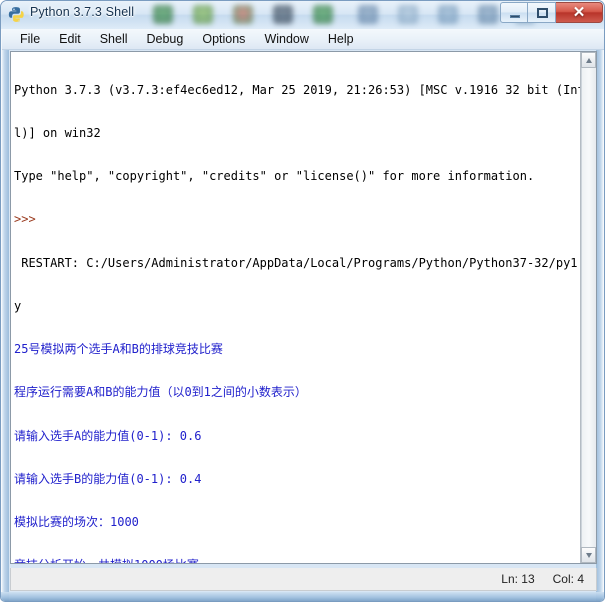  What do you see at coordinates (515, 16) in the screenshot?
I see `minimize-icon` at bounding box center [515, 16].